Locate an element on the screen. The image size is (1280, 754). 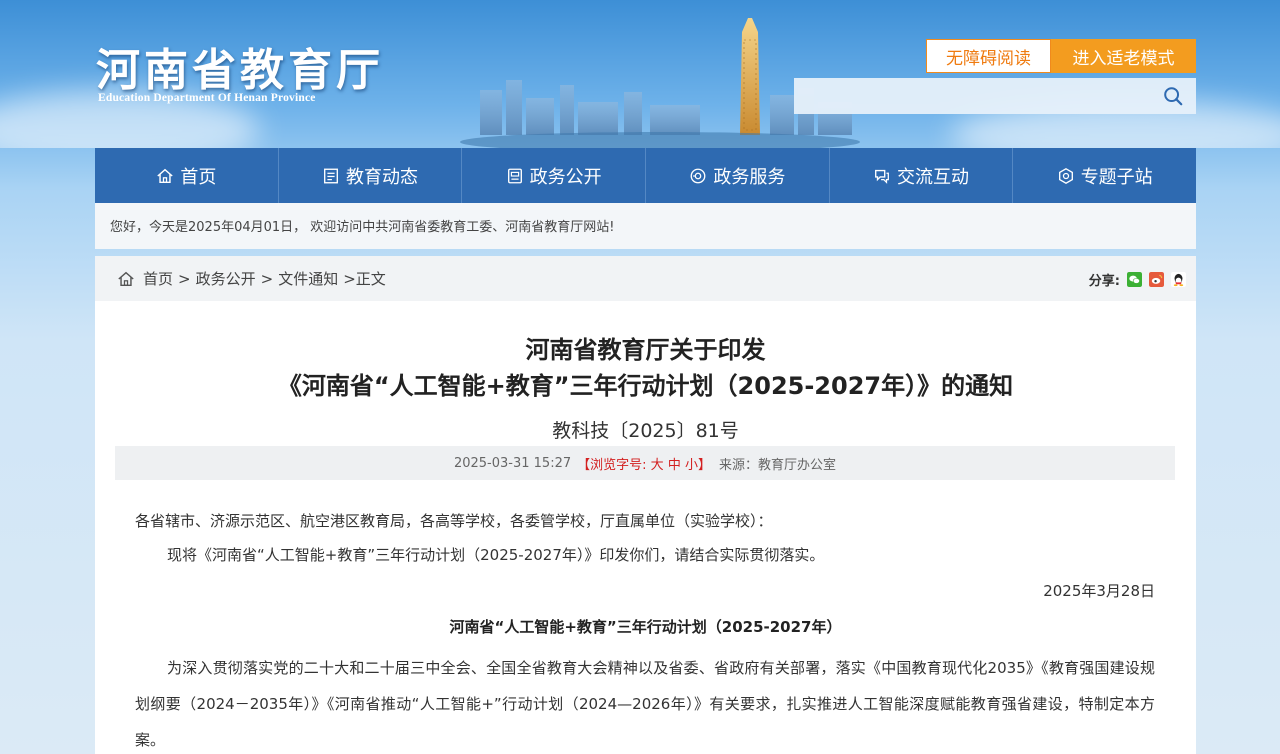
nav-item-label: 教育动态 is located at coordinates (382, 177).